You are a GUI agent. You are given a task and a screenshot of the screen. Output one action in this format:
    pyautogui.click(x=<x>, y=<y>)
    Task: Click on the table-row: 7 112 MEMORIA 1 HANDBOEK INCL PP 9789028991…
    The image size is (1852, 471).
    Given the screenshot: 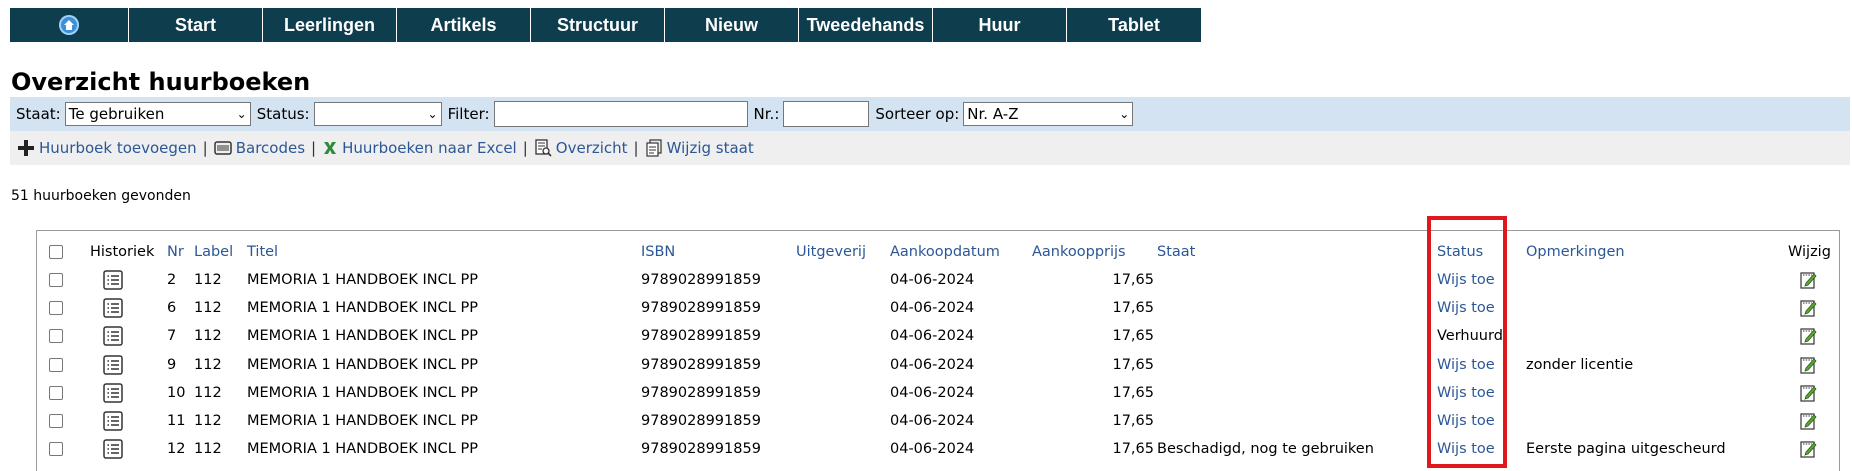 What is the action you would take?
    pyautogui.click(x=938, y=336)
    